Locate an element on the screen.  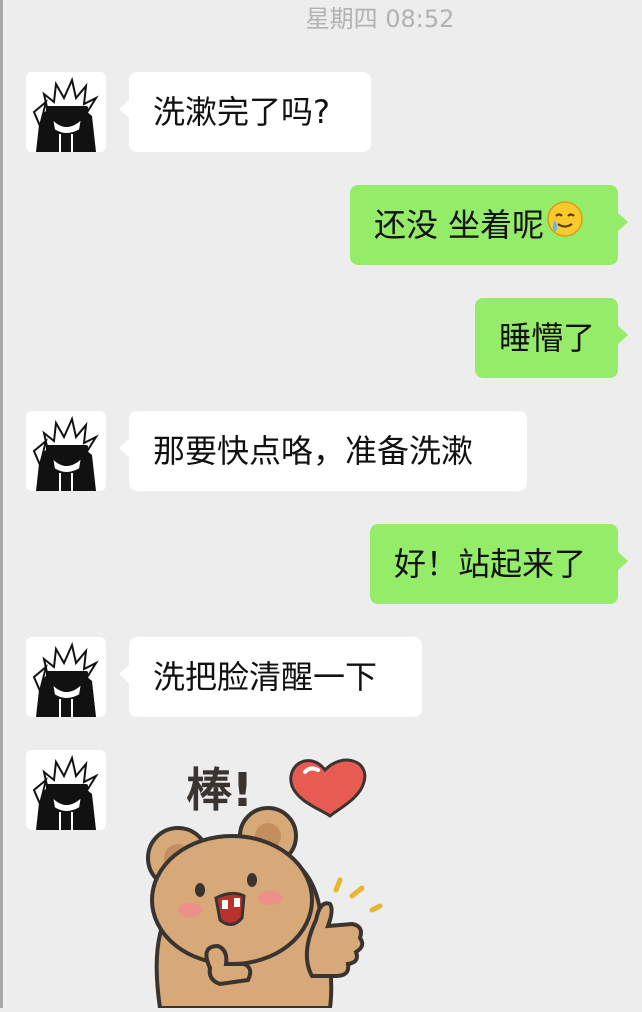
message-text: 洗漱完了吗? is located at coordinates (241, 112).